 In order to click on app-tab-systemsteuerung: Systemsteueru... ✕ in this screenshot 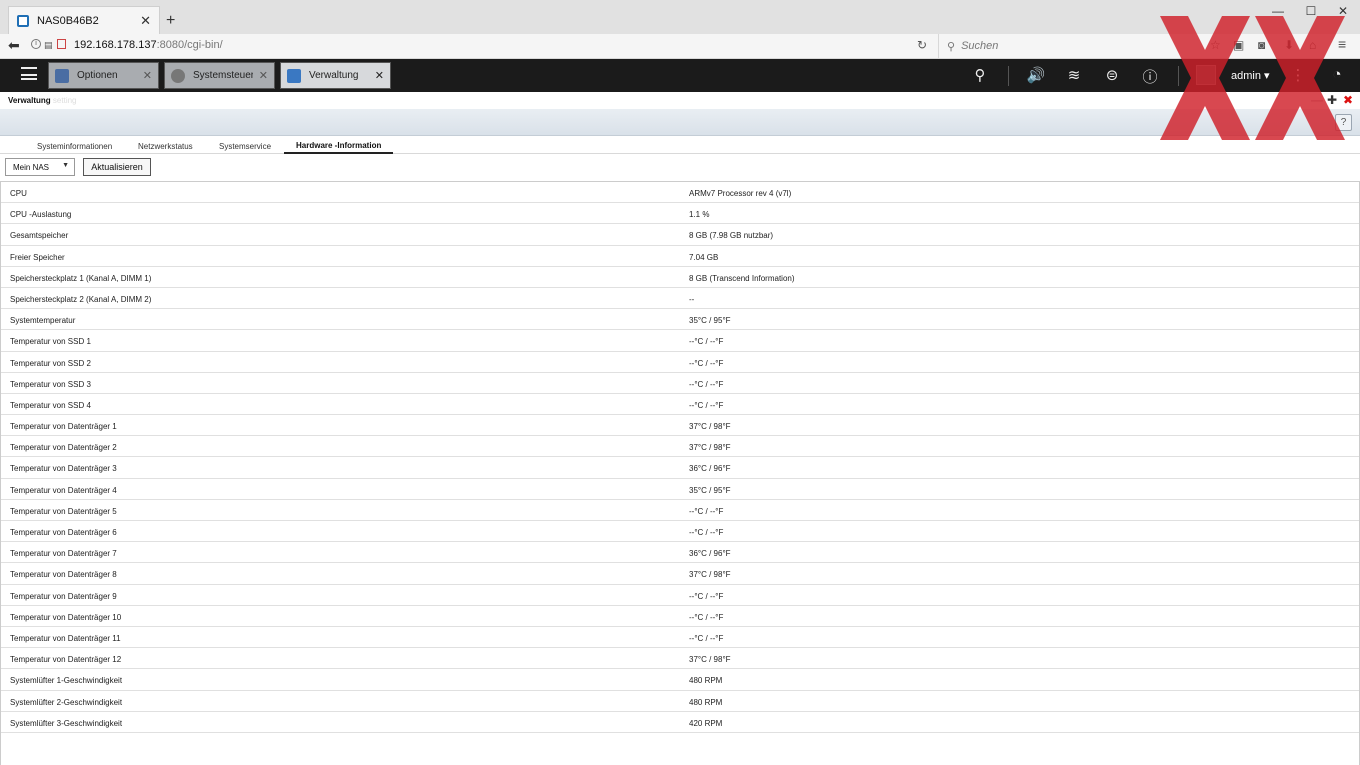, I will do `click(219, 75)`.